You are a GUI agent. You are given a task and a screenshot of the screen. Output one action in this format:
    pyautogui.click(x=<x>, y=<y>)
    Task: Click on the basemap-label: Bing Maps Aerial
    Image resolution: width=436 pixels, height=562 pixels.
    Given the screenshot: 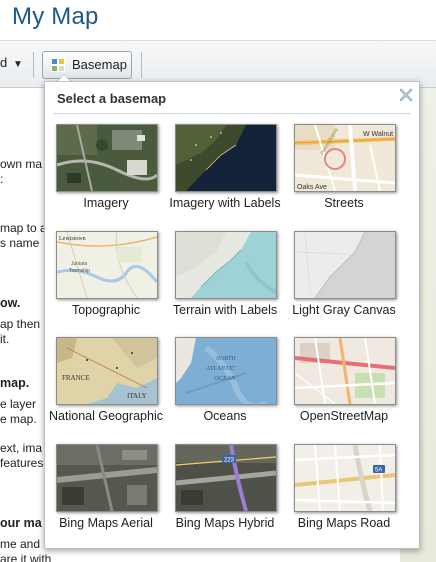 What is the action you would take?
    pyautogui.click(x=106, y=523)
    